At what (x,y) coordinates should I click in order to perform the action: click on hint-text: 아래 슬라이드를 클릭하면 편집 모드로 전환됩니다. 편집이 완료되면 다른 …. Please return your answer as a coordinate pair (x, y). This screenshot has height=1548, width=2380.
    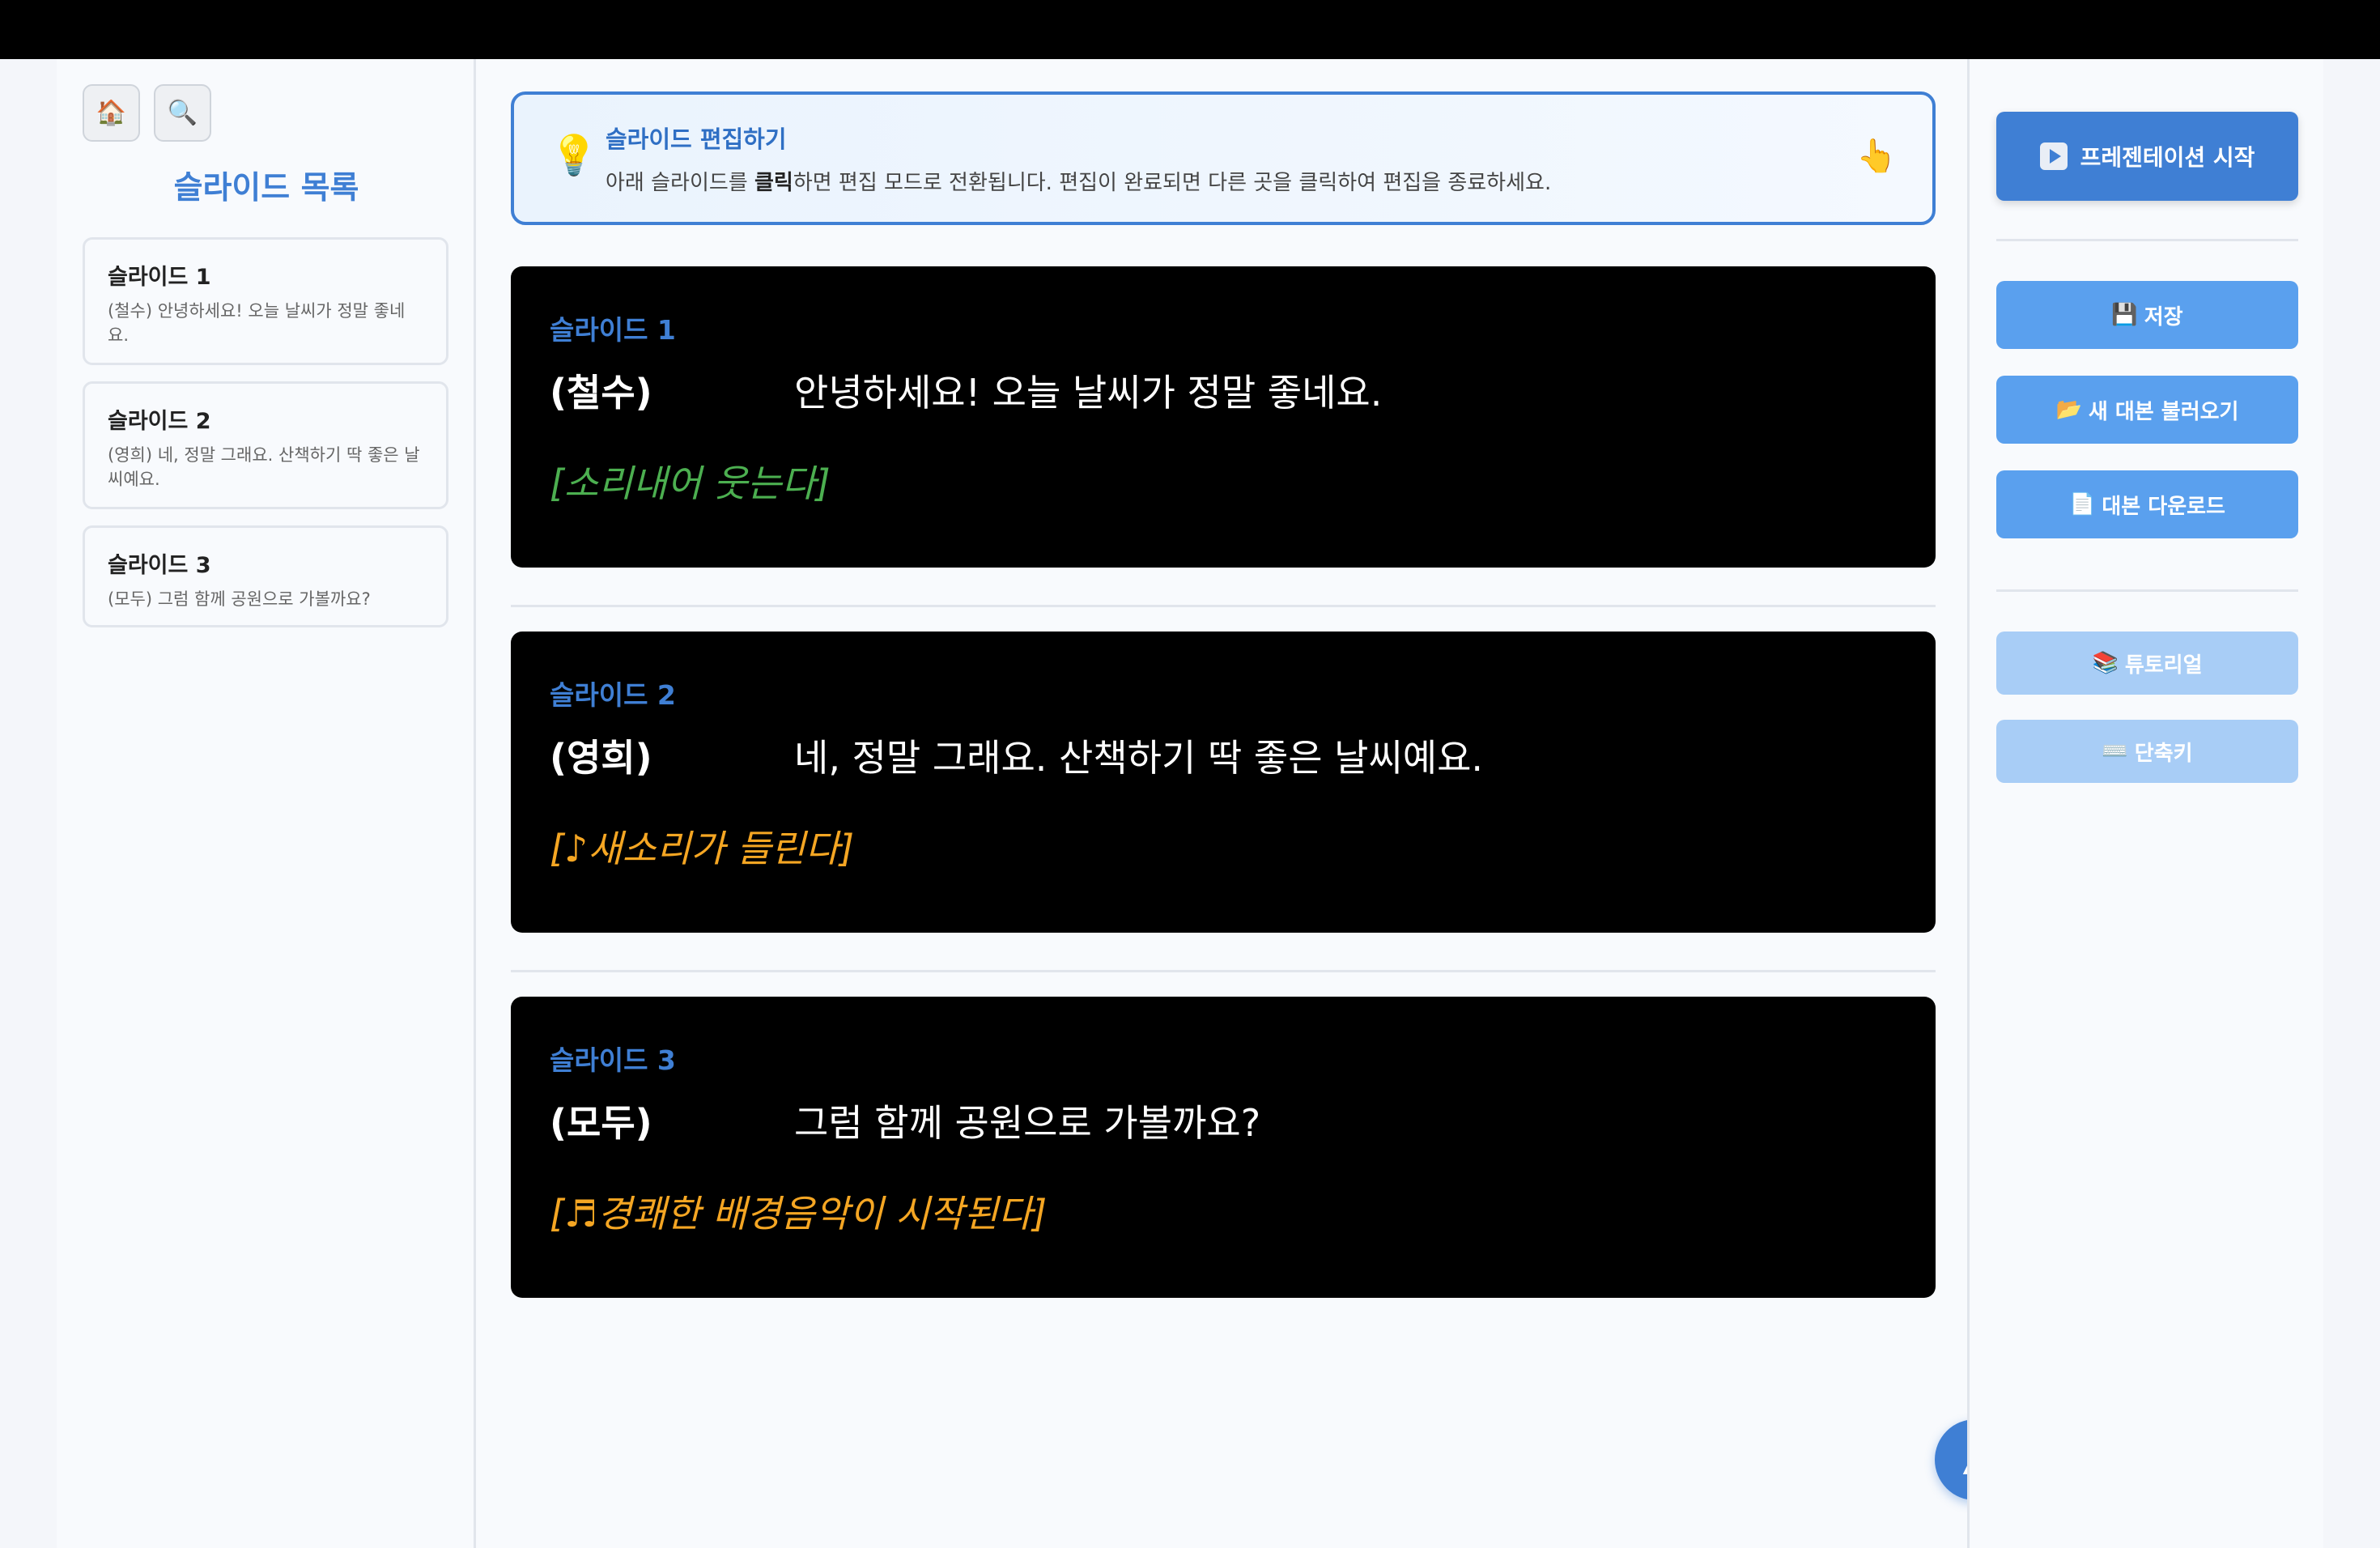
    Looking at the image, I should click on (1079, 183).